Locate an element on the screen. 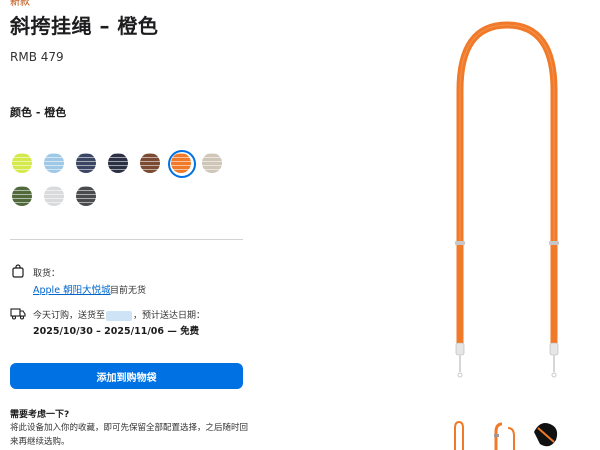 The height and width of the screenshot is (450, 600). product-title: 斜挎挂绳 – 橙色 is located at coordinates (84, 26).